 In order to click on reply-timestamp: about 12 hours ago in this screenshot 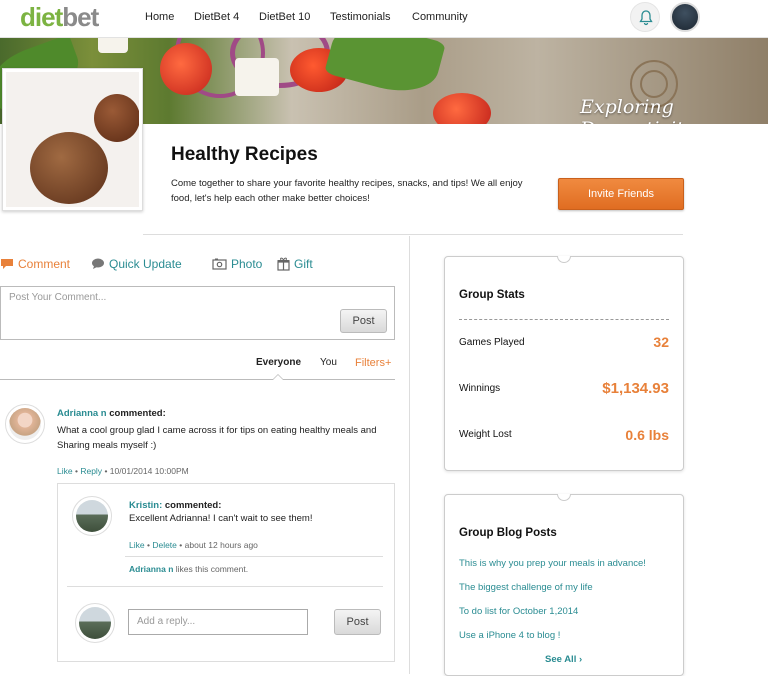, I will do `click(221, 545)`.